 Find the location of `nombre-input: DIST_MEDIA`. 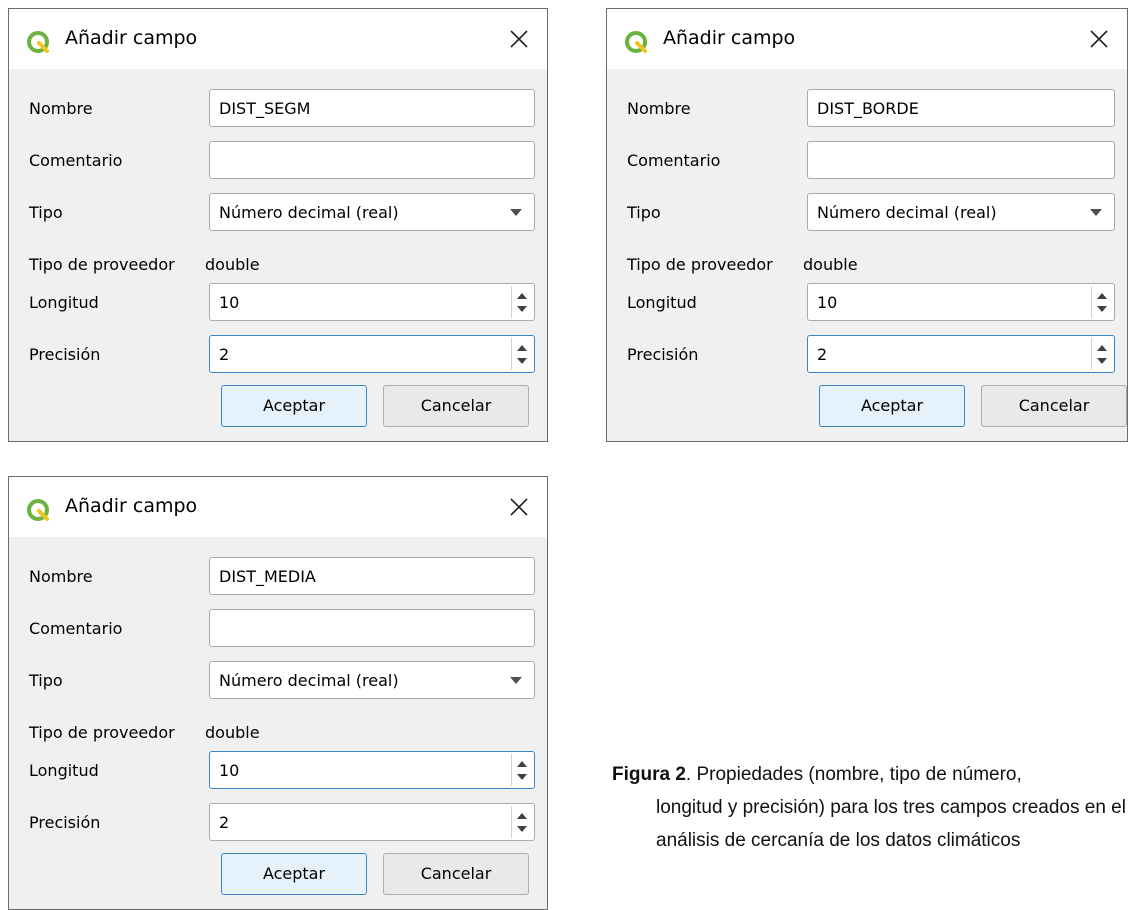

nombre-input: DIST_MEDIA is located at coordinates (372, 576).